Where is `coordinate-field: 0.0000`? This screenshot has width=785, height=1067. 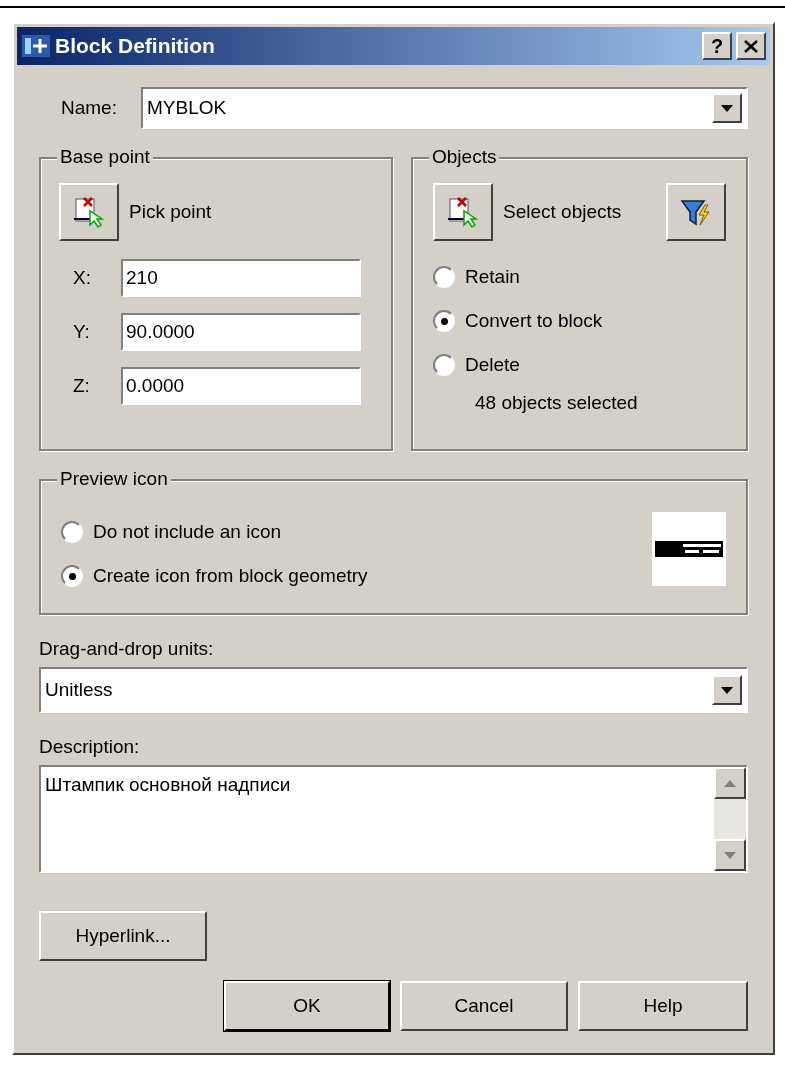
coordinate-field: 0.0000 is located at coordinates (241, 386).